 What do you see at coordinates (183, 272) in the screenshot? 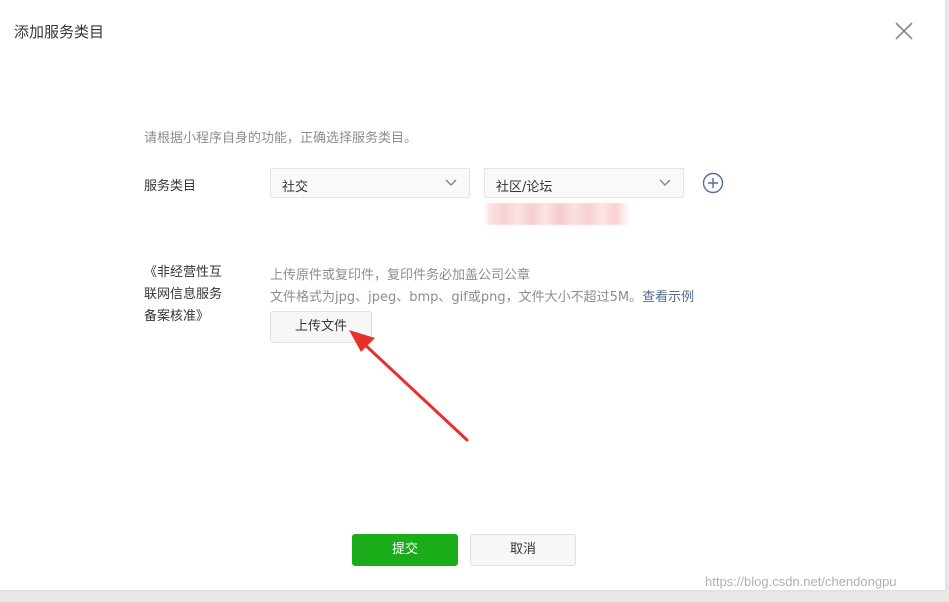
I see `license-label-line: 《非经营性互` at bounding box center [183, 272].